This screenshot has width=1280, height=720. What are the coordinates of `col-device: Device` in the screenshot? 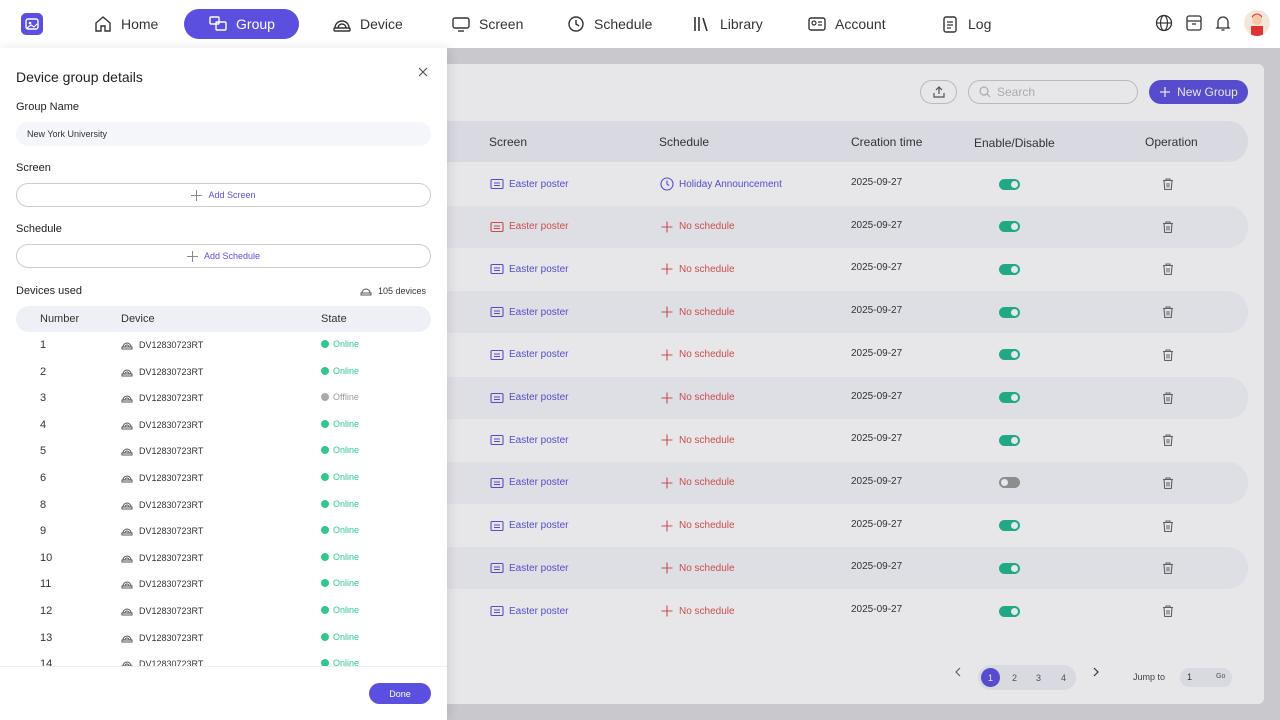 It's located at (138, 319).